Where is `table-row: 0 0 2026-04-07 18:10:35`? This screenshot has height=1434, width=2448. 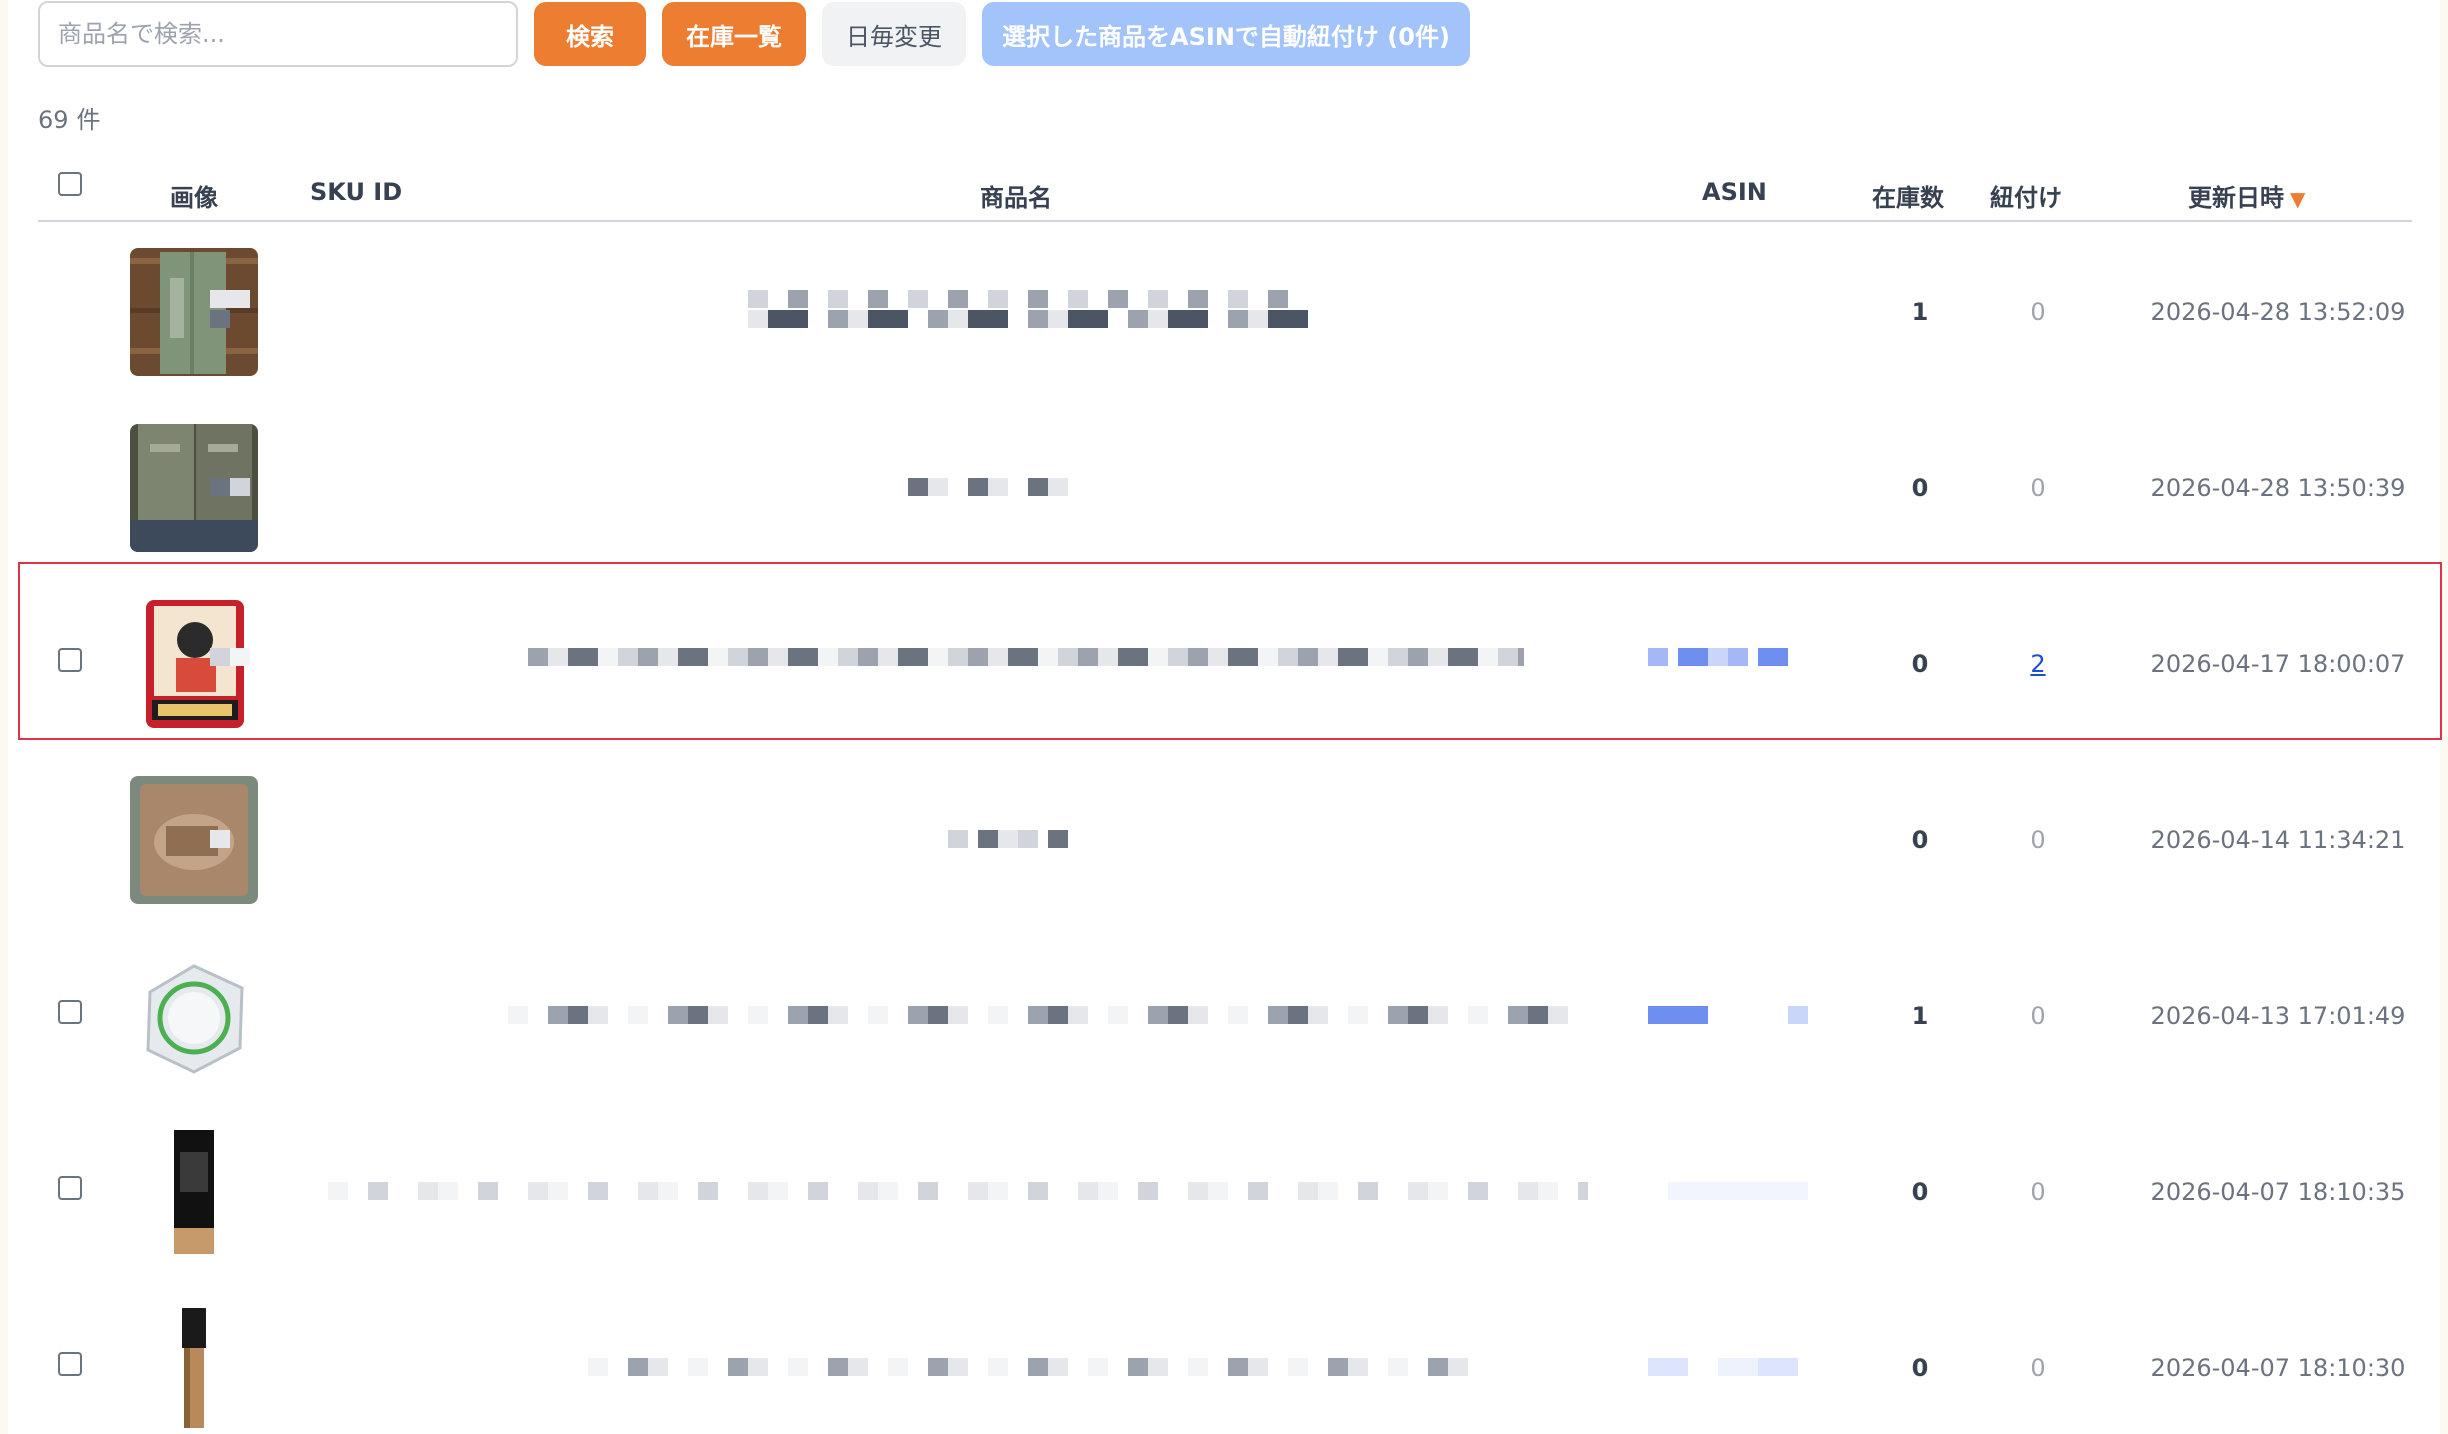
table-row: 0 0 2026-04-07 18:10:35 is located at coordinates (1225, 1190).